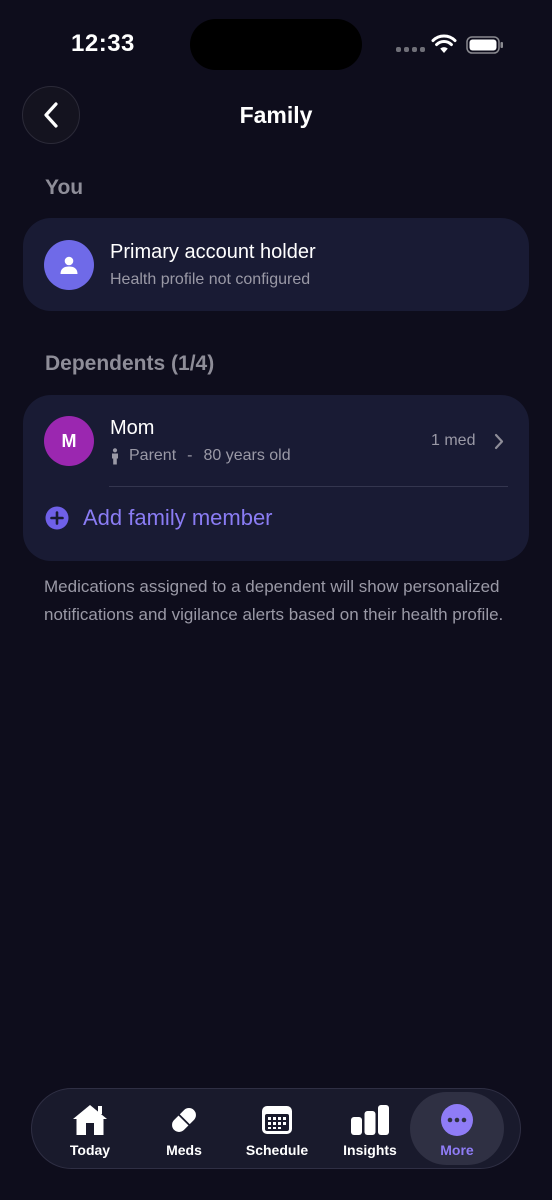 This screenshot has width=552, height=1200. What do you see at coordinates (184, 1150) in the screenshot?
I see `tab-label-meds: Meds` at bounding box center [184, 1150].